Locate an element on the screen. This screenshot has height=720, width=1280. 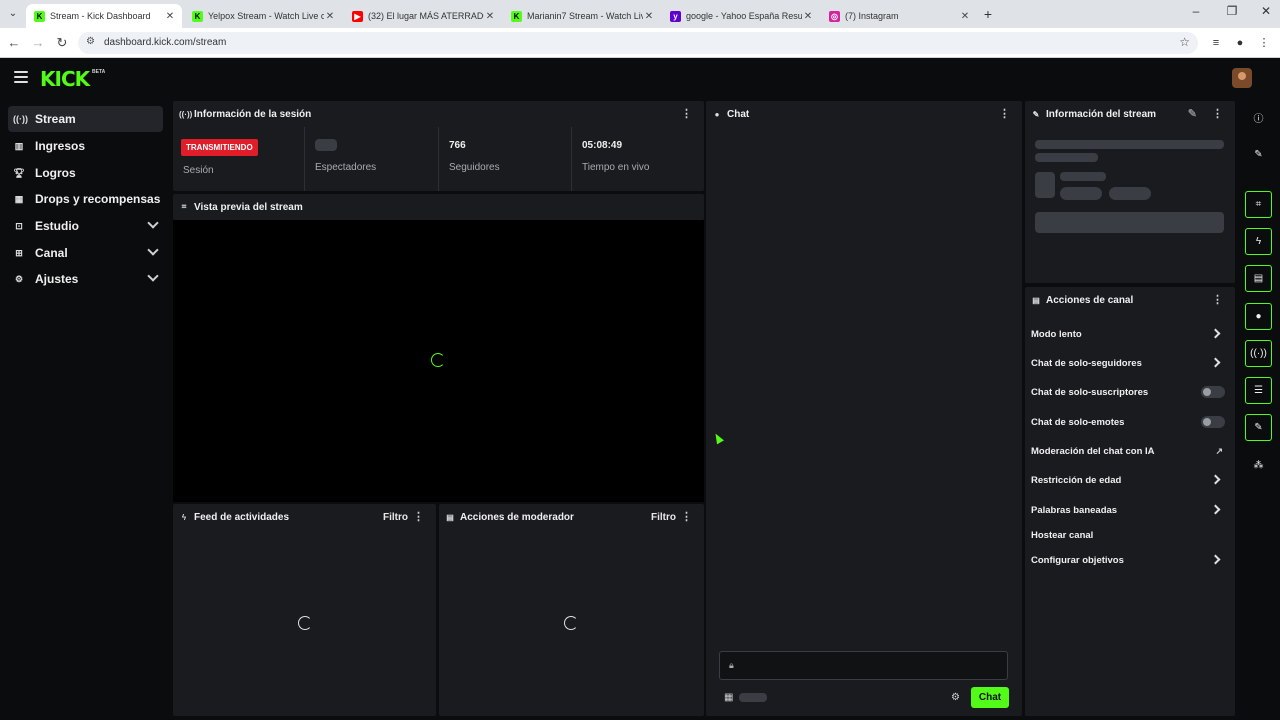
sidebar-item-canal: ⊞ Canal is located at coordinates (85, 253).